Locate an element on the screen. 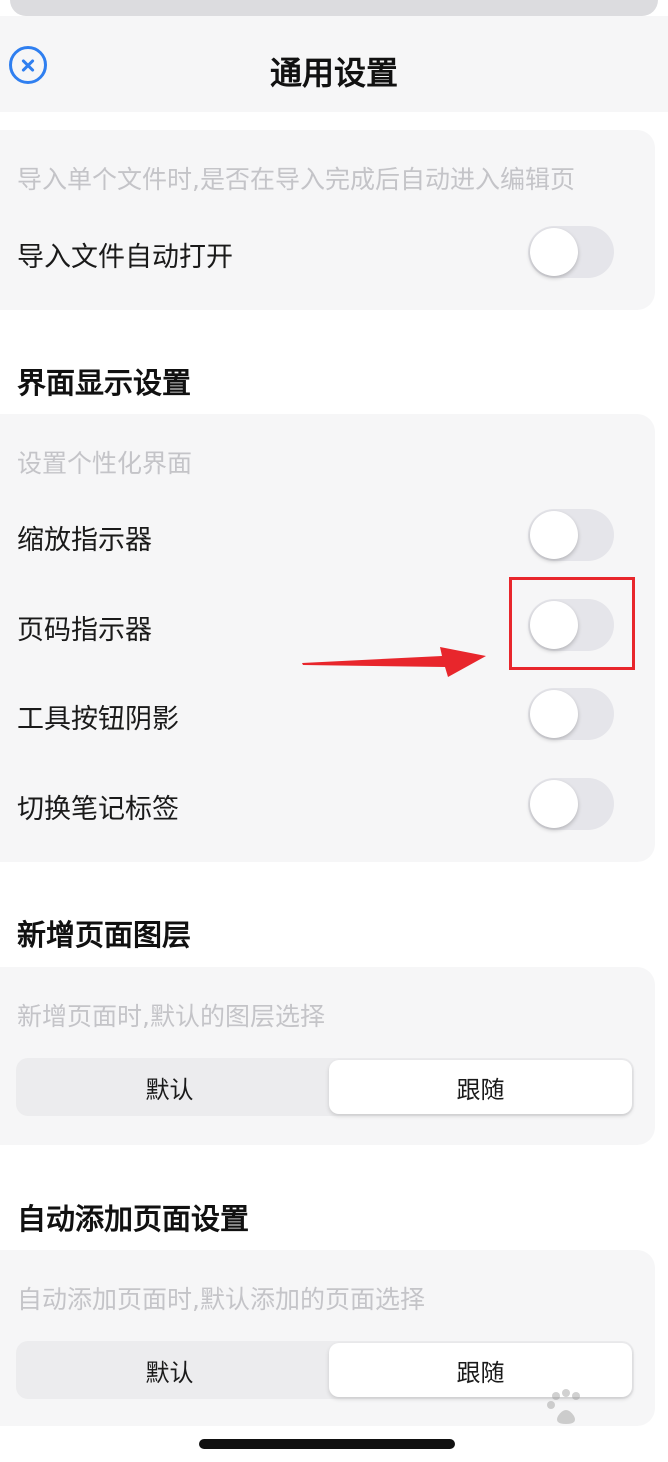  switch-note-tabs-toggle is located at coordinates (571, 804).